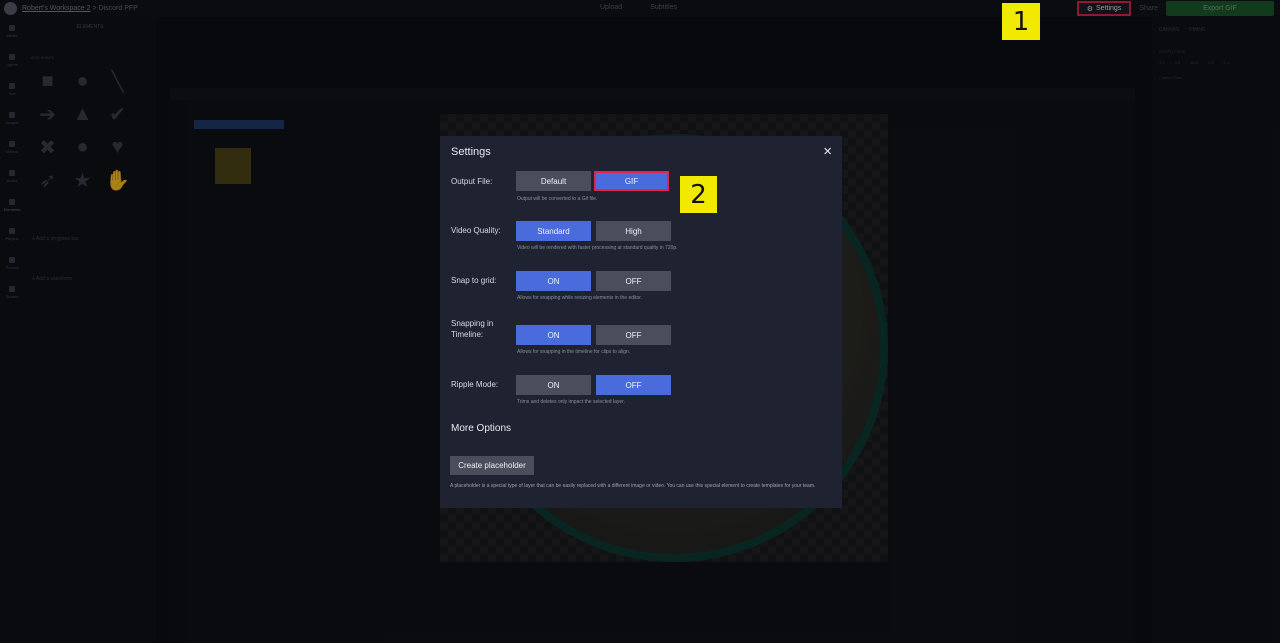  What do you see at coordinates (471, 152) in the screenshot?
I see `modal-title: Settings` at bounding box center [471, 152].